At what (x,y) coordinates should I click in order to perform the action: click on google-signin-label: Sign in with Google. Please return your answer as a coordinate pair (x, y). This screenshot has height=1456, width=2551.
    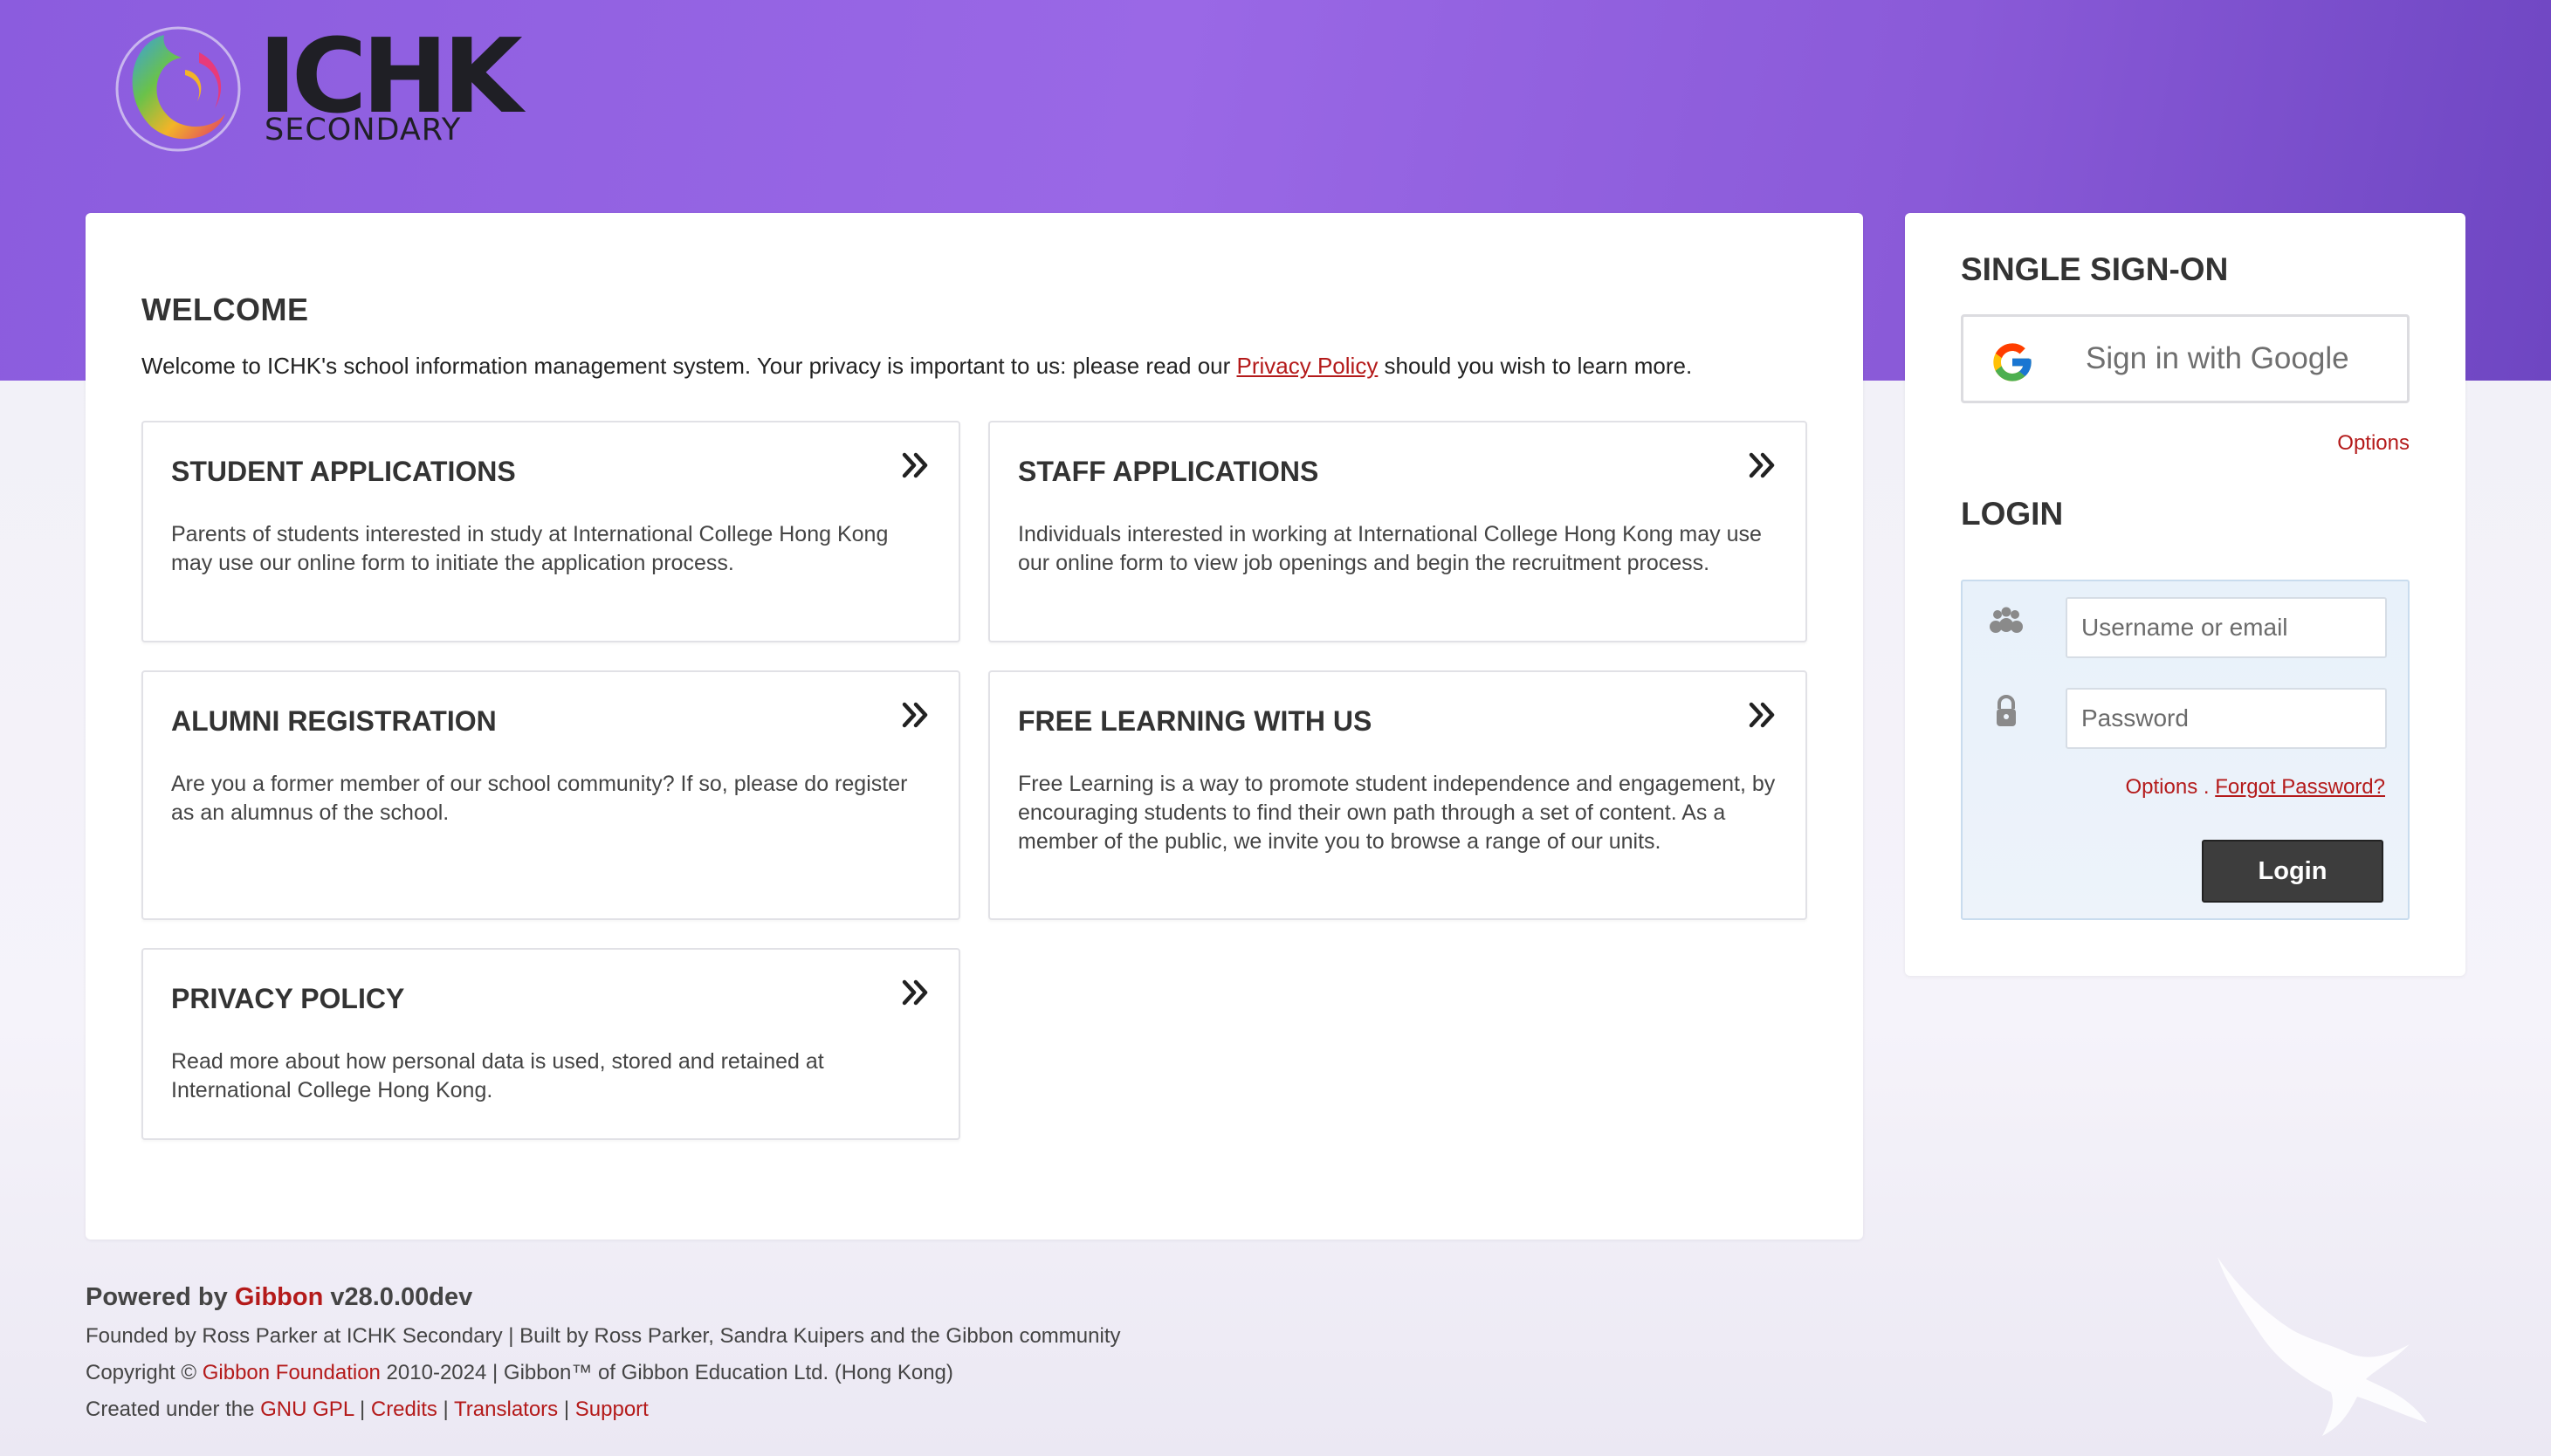
    Looking at the image, I should click on (2217, 358).